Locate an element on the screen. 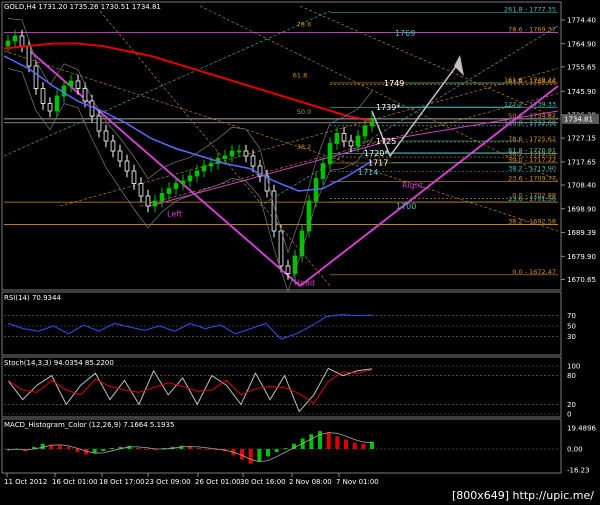 This screenshot has width=600, height=505. time-tick-label: 18 Oct 17:00 is located at coordinates (122, 482).